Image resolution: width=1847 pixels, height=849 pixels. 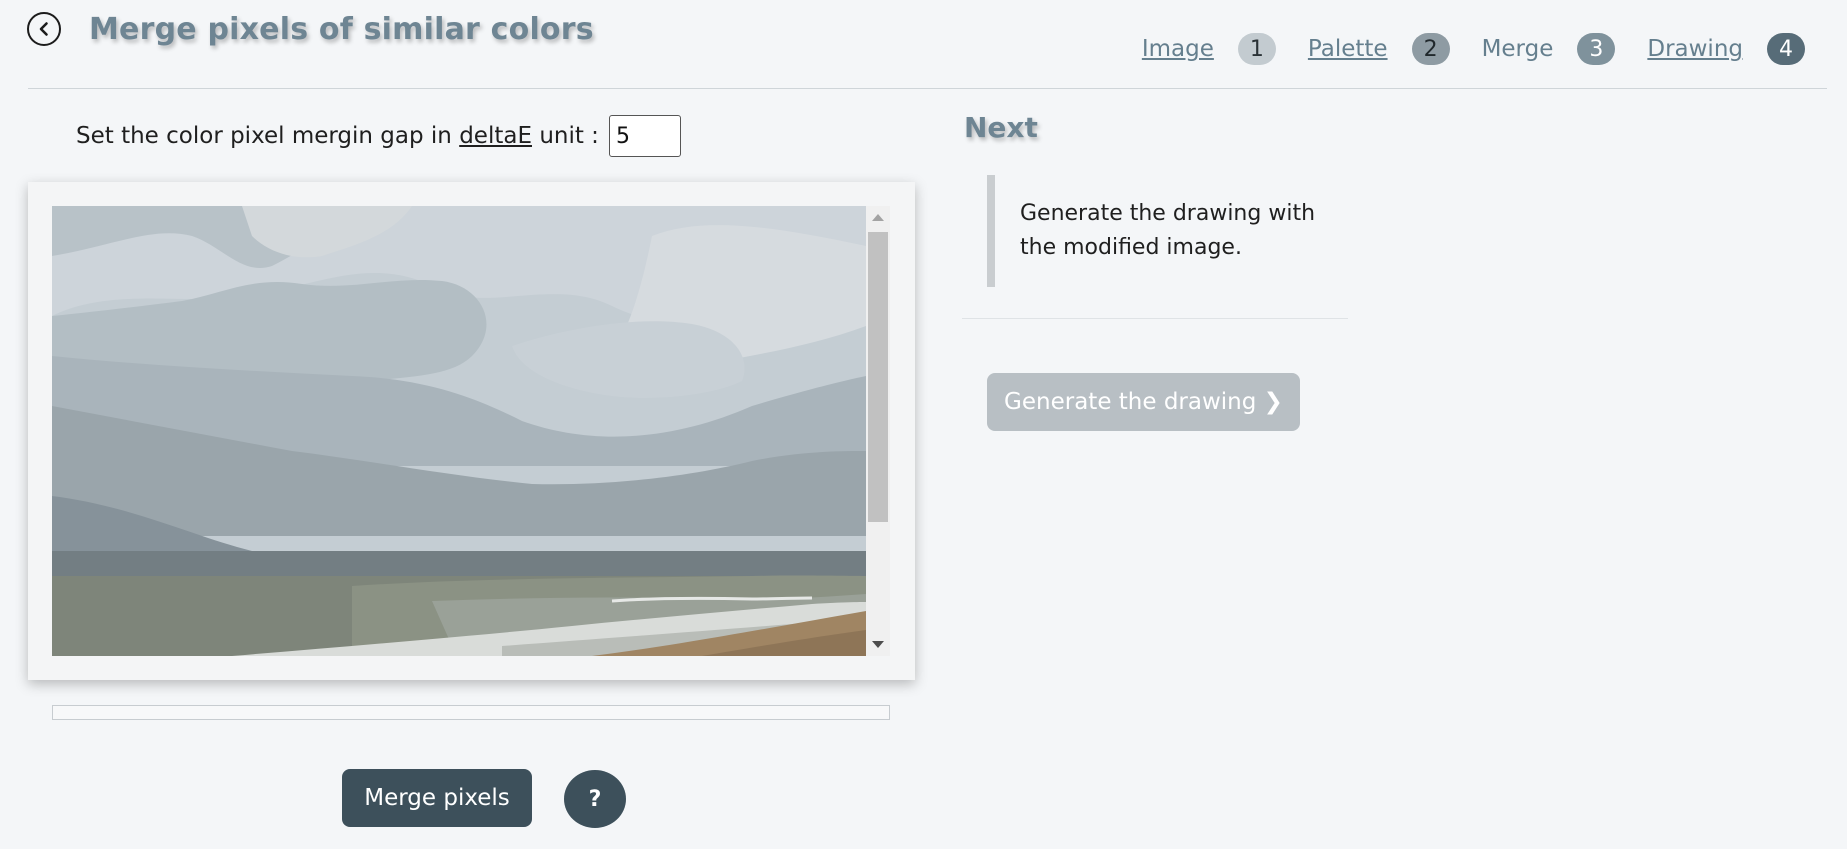 What do you see at coordinates (495, 136) in the screenshot?
I see `deltae-link: deltaE` at bounding box center [495, 136].